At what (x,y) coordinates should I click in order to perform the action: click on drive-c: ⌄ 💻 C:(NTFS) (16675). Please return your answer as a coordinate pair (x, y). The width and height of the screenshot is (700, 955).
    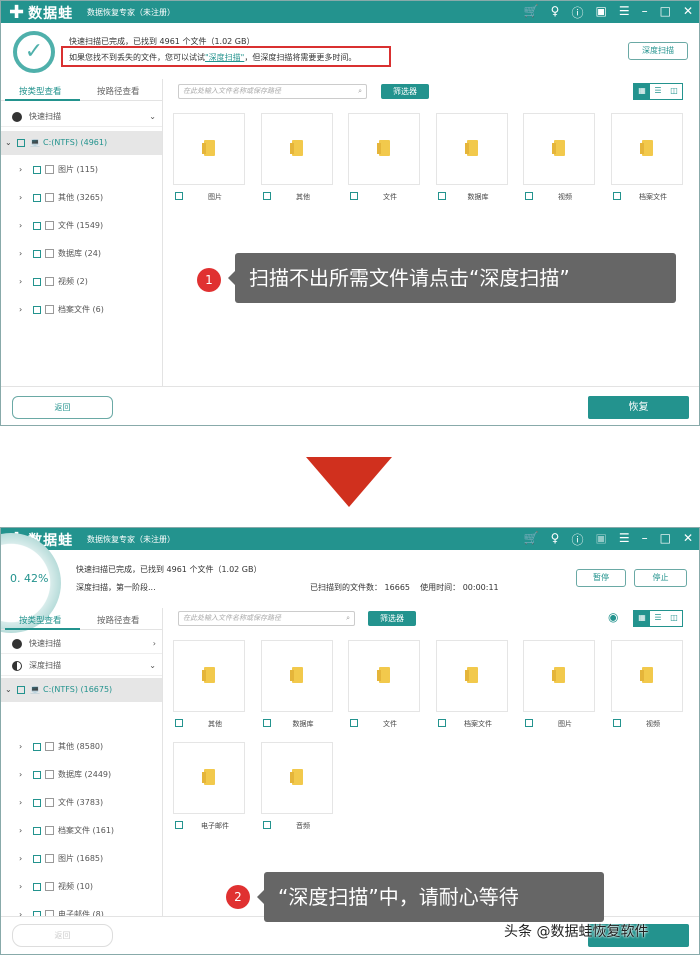
    Looking at the image, I should click on (81, 690).